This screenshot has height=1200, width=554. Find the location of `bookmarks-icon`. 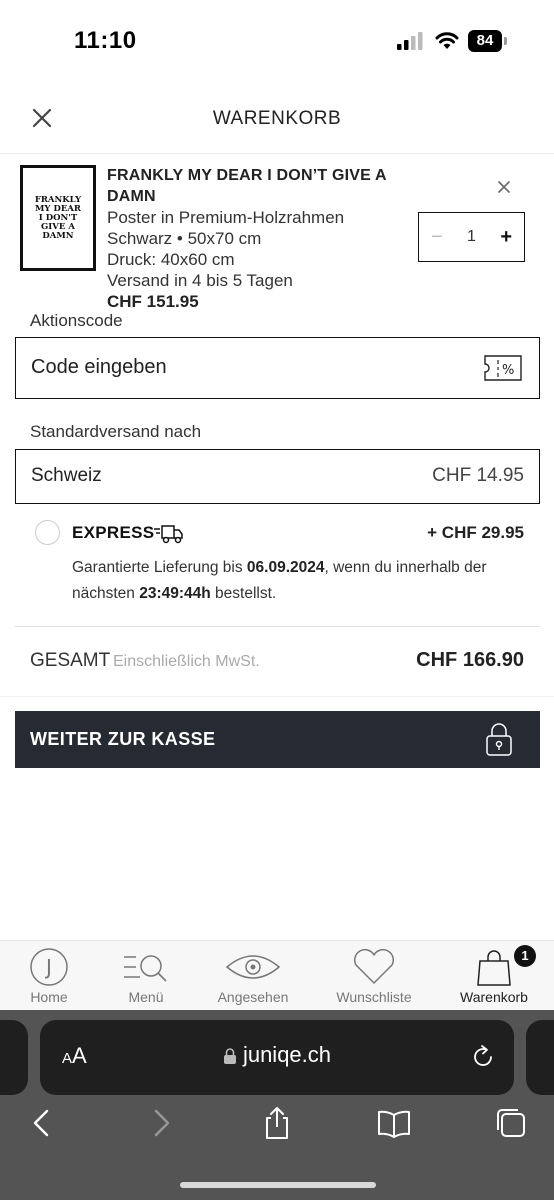

bookmarks-icon is located at coordinates (394, 1123).